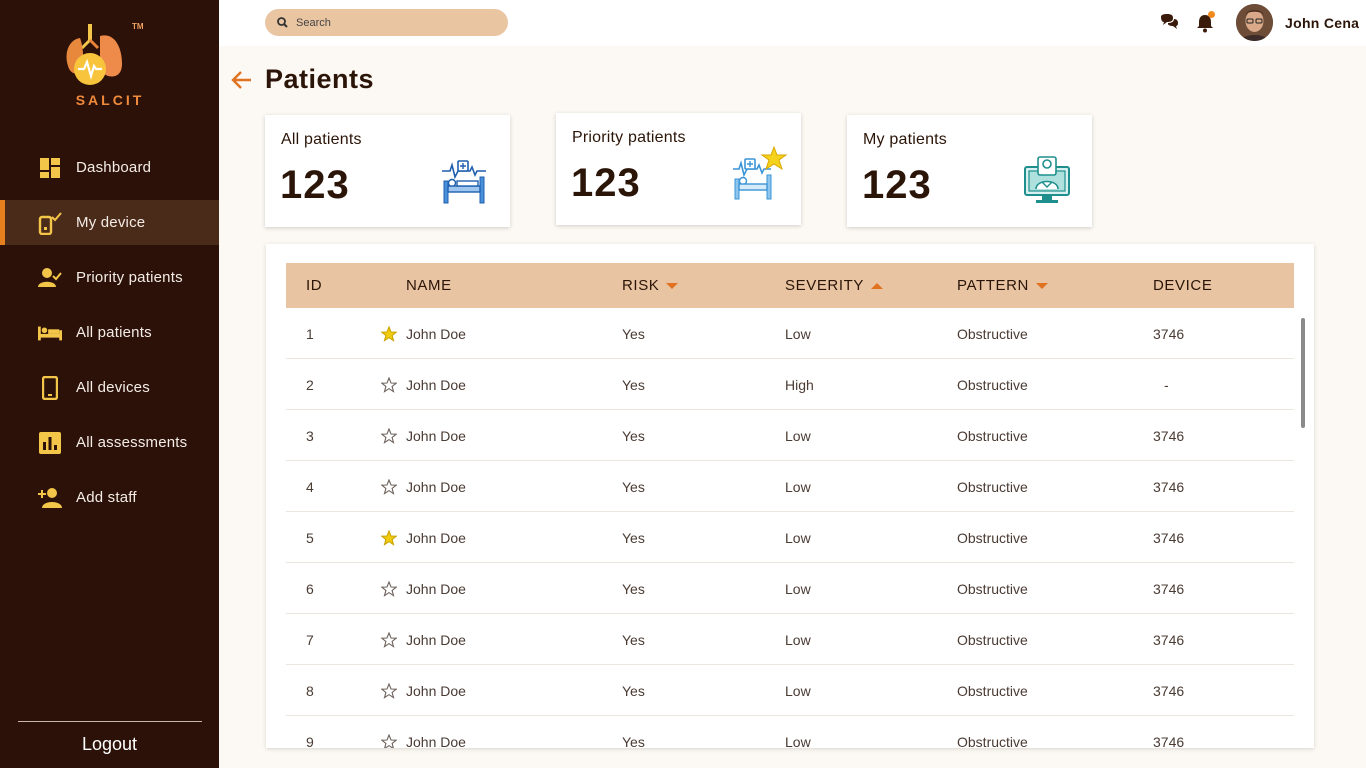 This screenshot has height=768, width=1366. What do you see at coordinates (310, 384) in the screenshot?
I see `cell-id: 2` at bounding box center [310, 384].